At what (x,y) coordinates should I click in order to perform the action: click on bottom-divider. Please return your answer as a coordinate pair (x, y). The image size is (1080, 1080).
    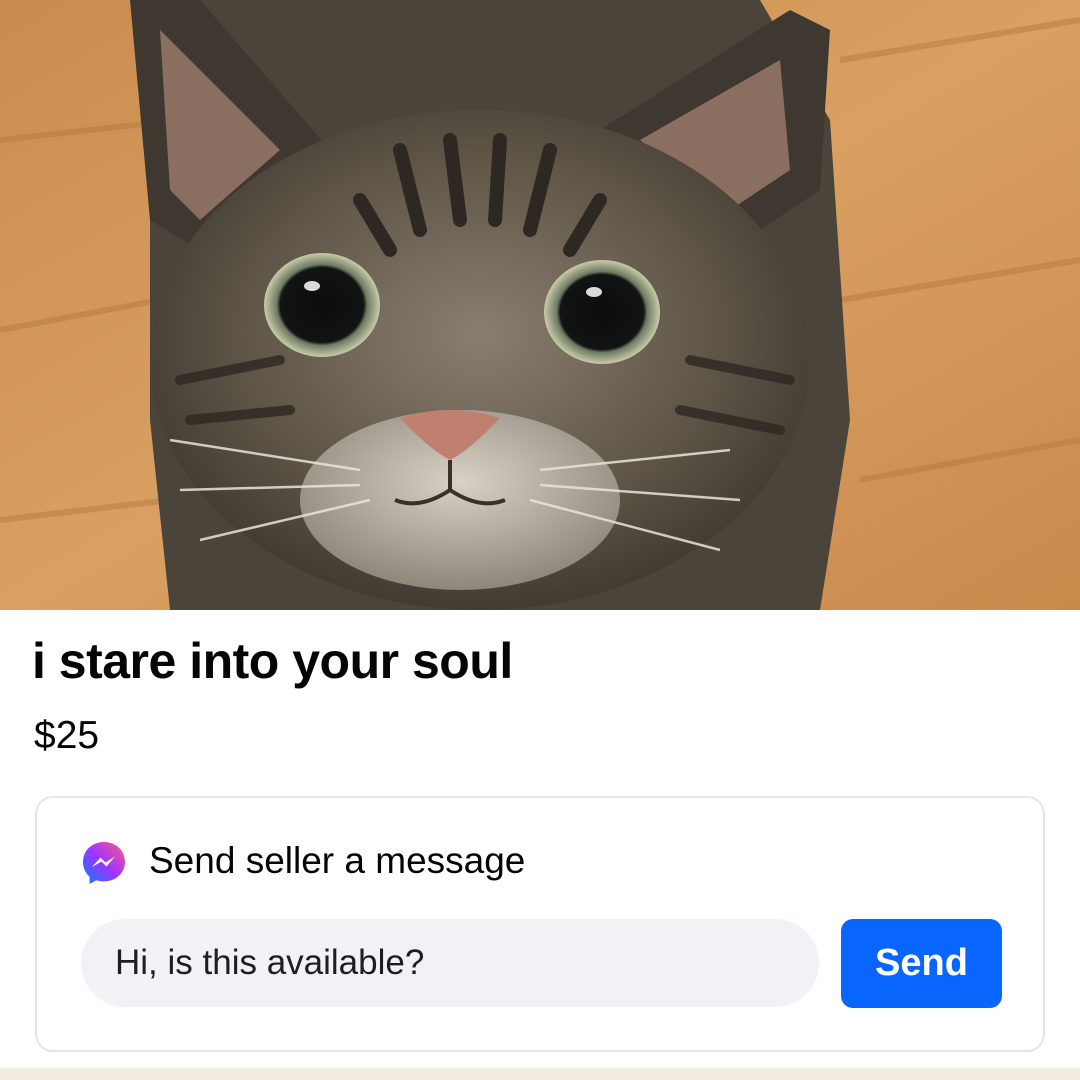
    Looking at the image, I should click on (540, 1074).